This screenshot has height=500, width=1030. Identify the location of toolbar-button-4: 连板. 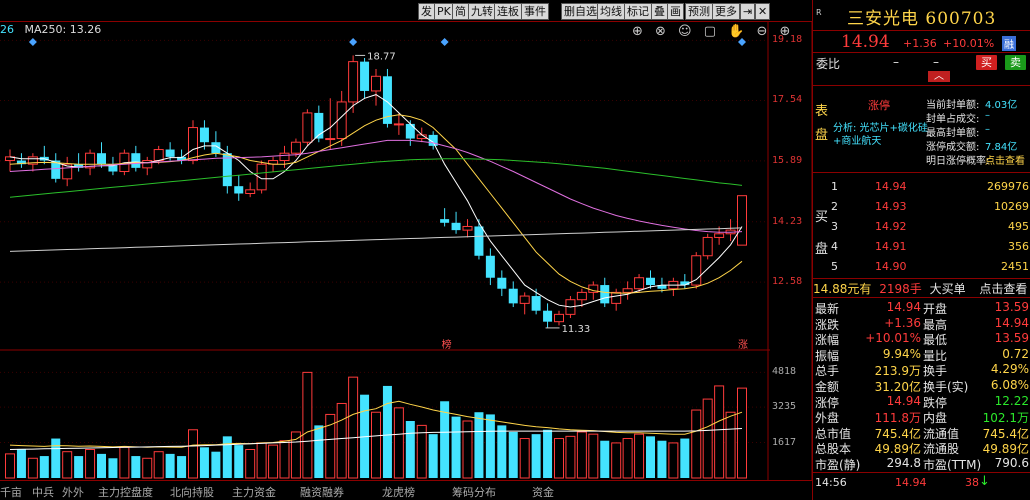
(508, 11).